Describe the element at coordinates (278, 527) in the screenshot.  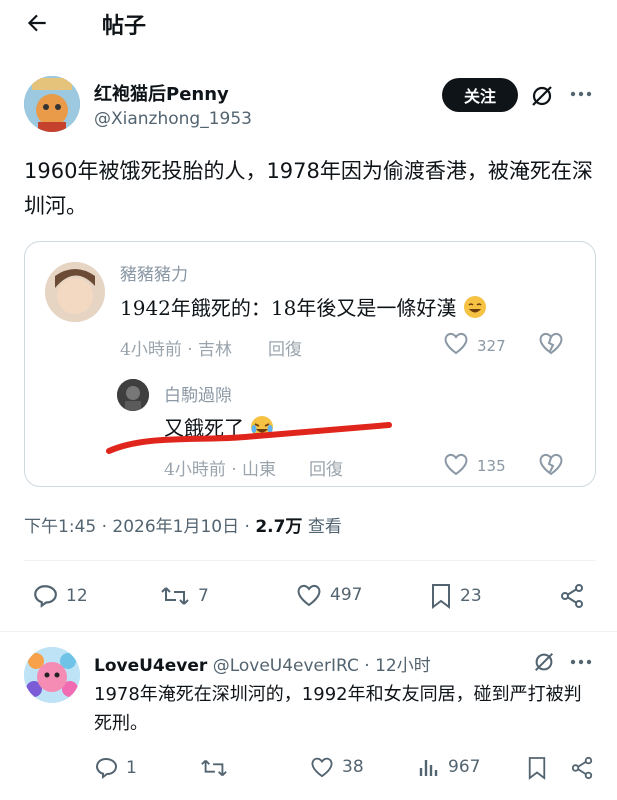
I see `views-count: 2.7万` at that location.